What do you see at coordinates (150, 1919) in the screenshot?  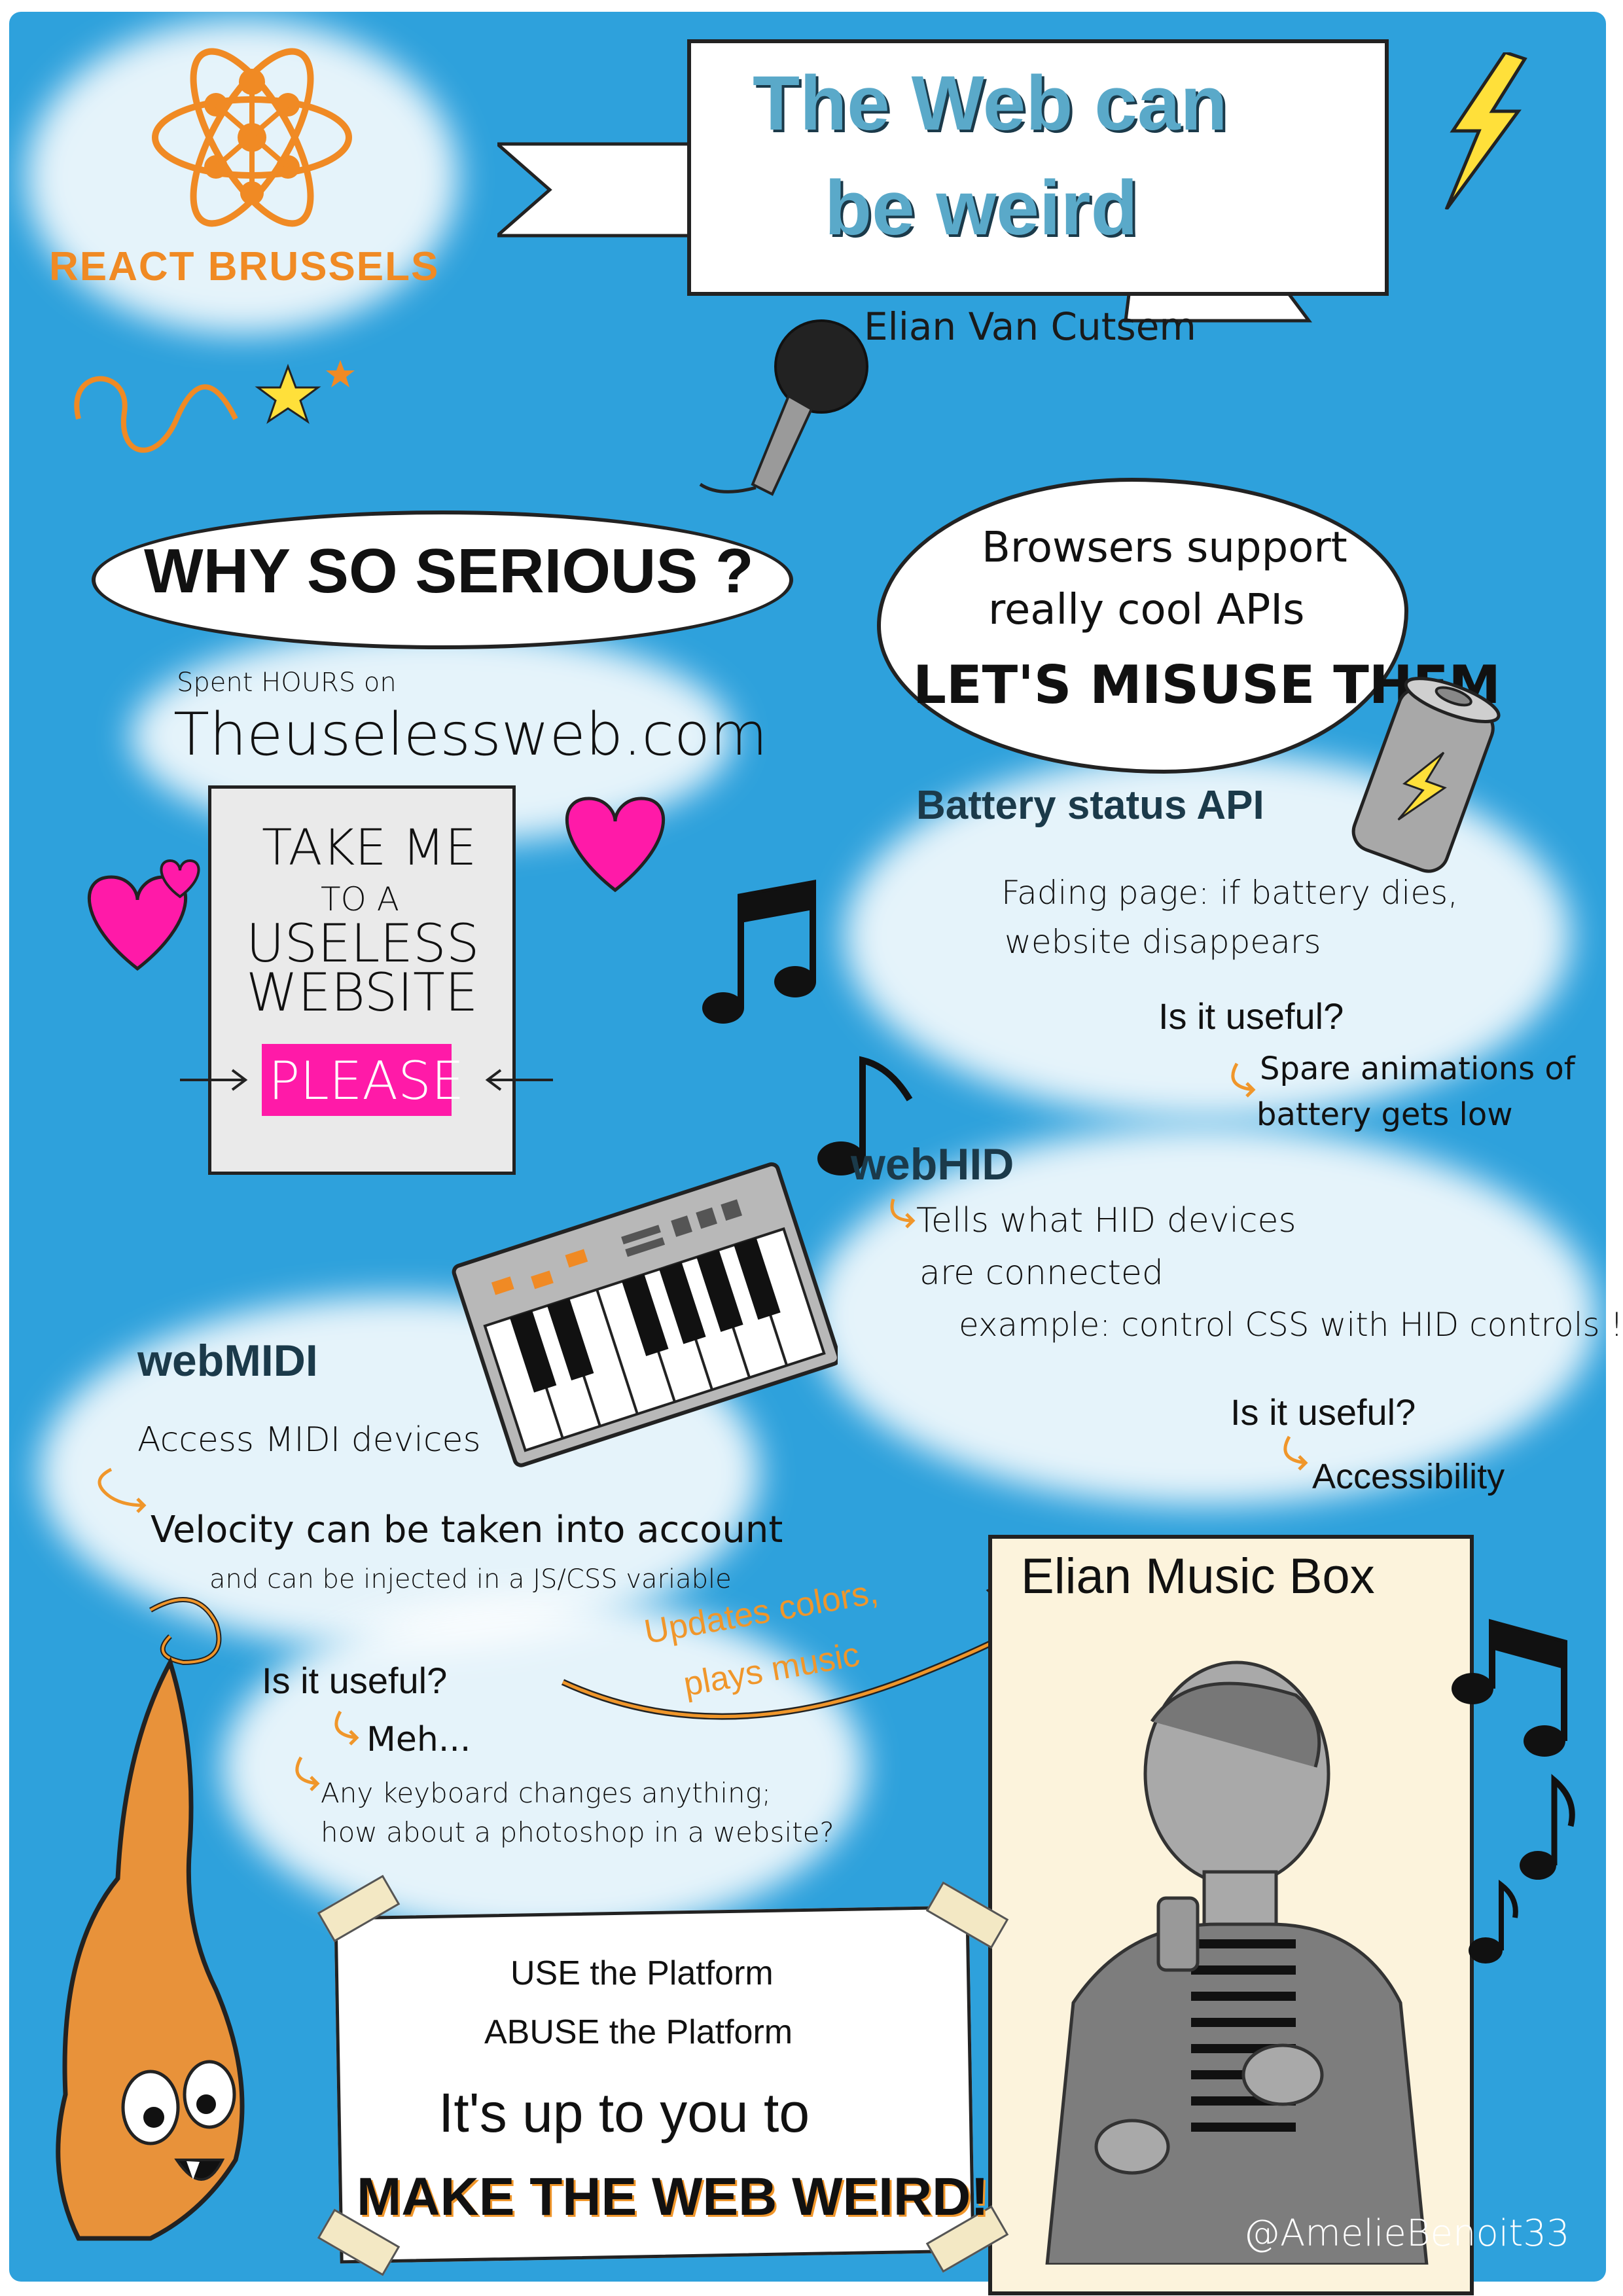 I see `orange-monster-icon` at bounding box center [150, 1919].